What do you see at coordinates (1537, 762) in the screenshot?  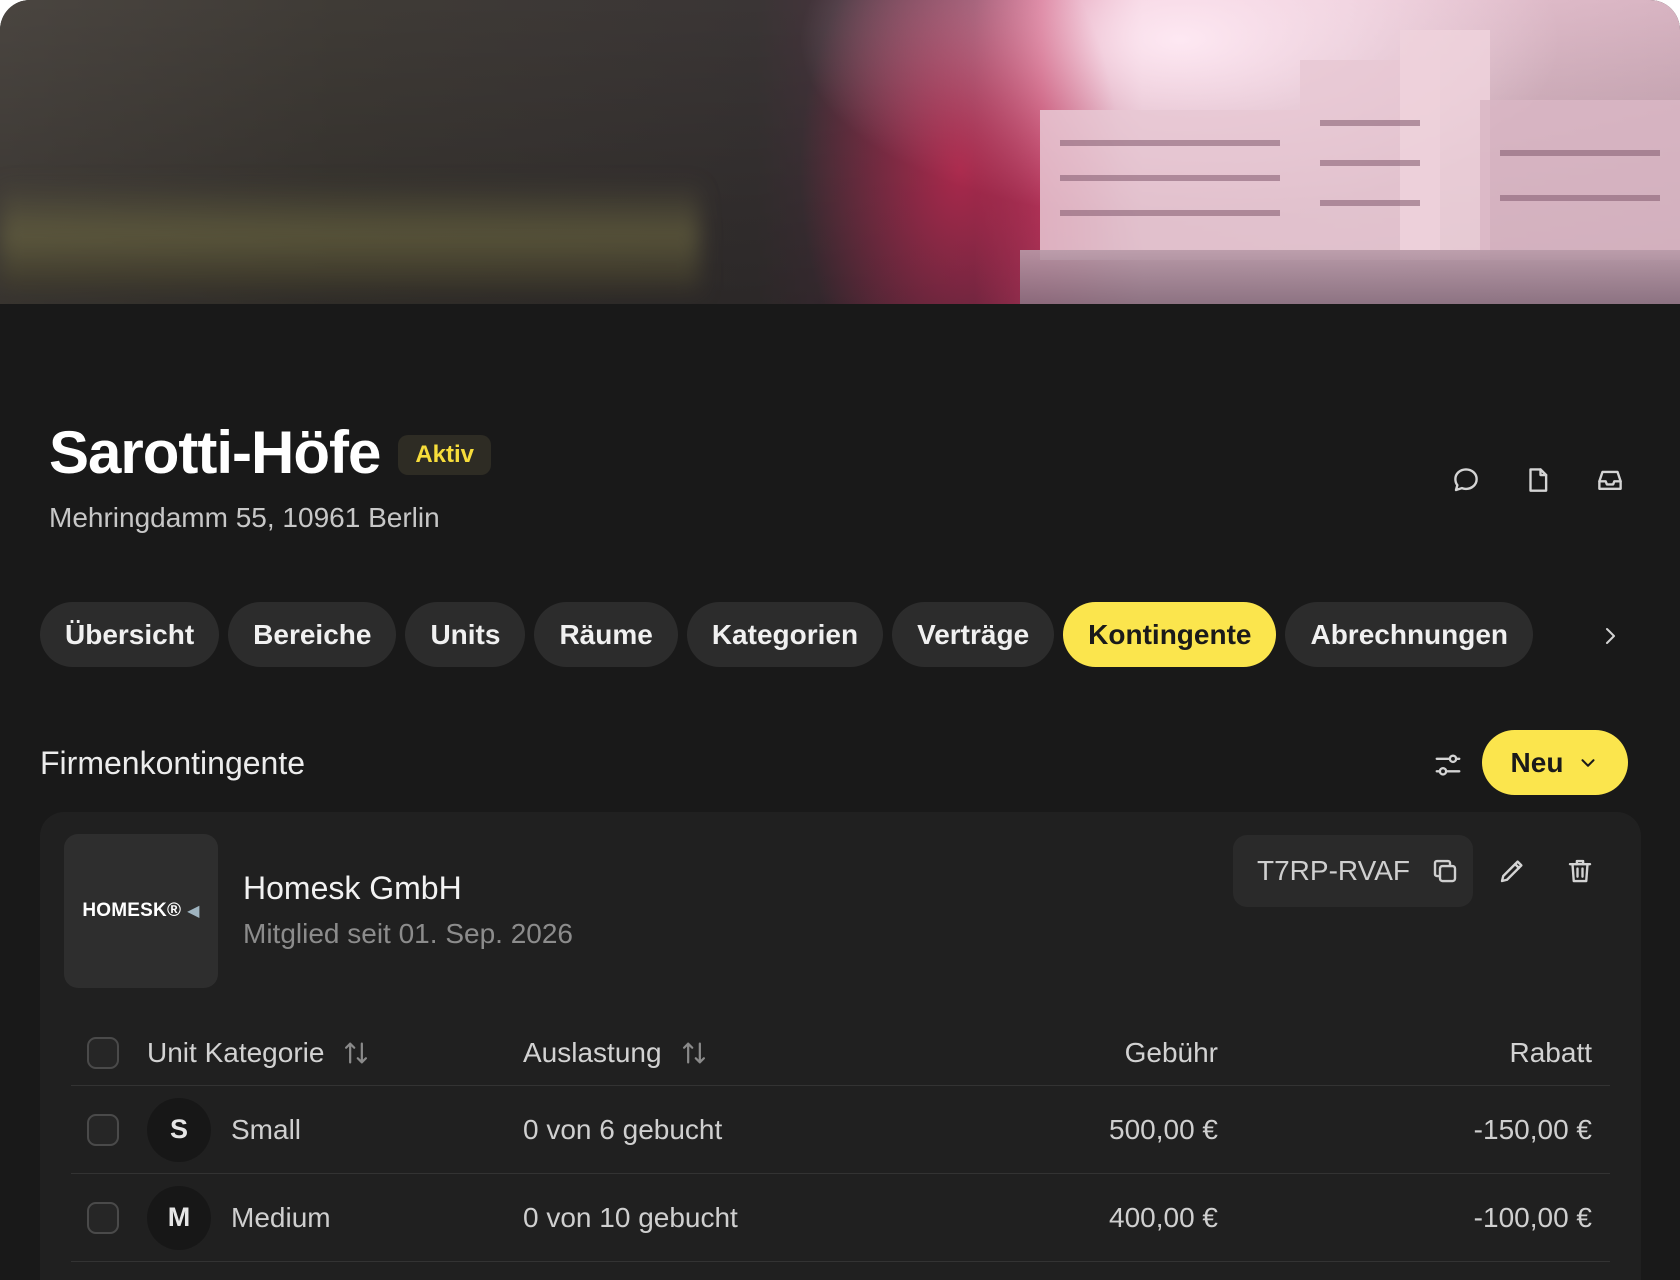 I see `new-button-label: Neu` at bounding box center [1537, 762].